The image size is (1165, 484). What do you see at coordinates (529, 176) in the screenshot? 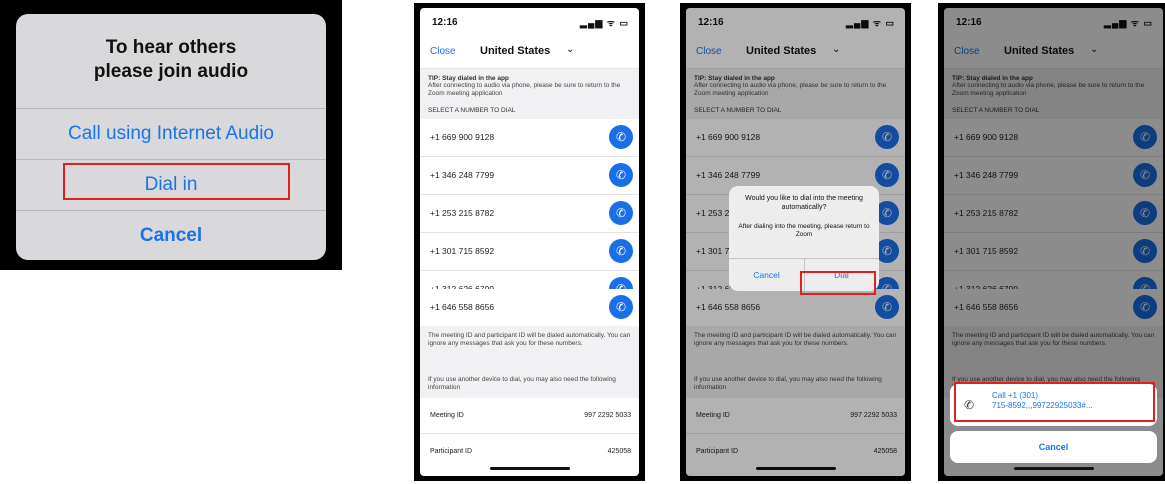
I see `number-row: +1 346 248 7799 ✆` at bounding box center [529, 176].